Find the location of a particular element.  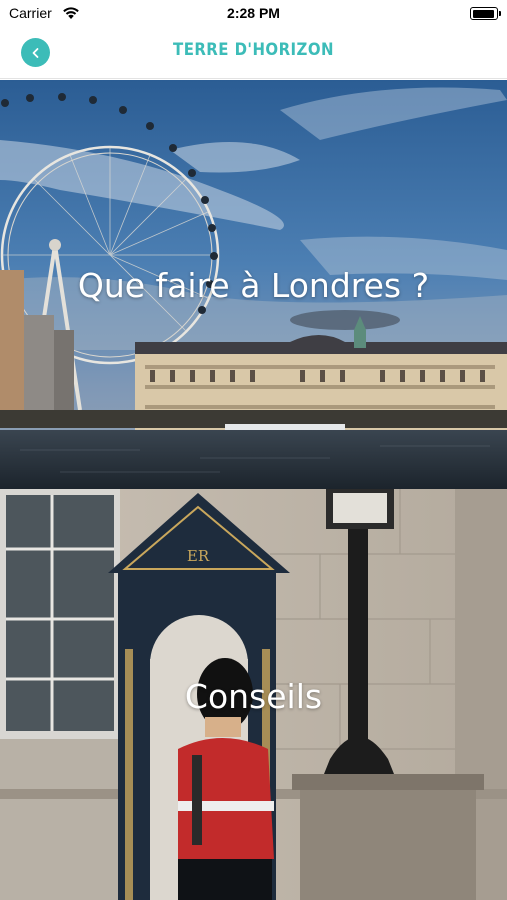

navigation-bar: TERRE D'HORIZON is located at coordinates (253, 53).